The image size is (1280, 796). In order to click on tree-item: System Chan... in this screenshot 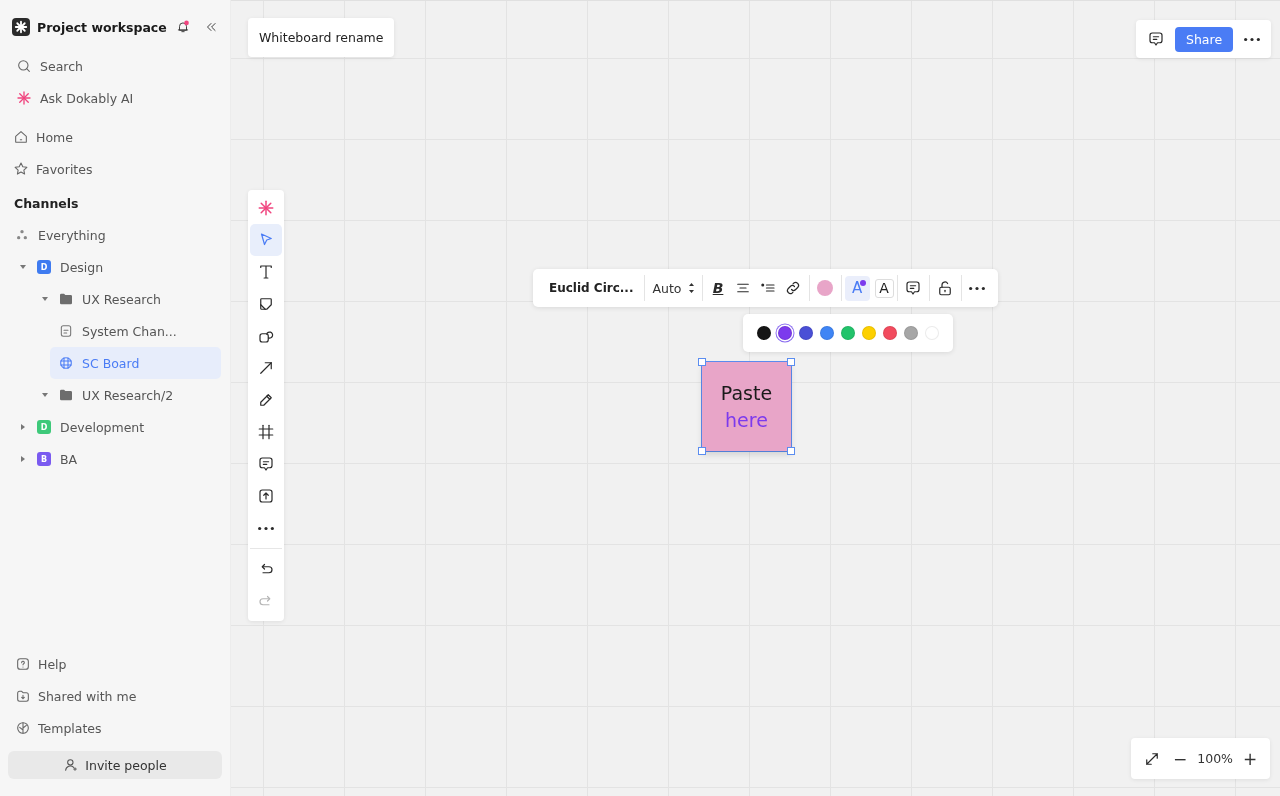, I will do `click(135, 331)`.